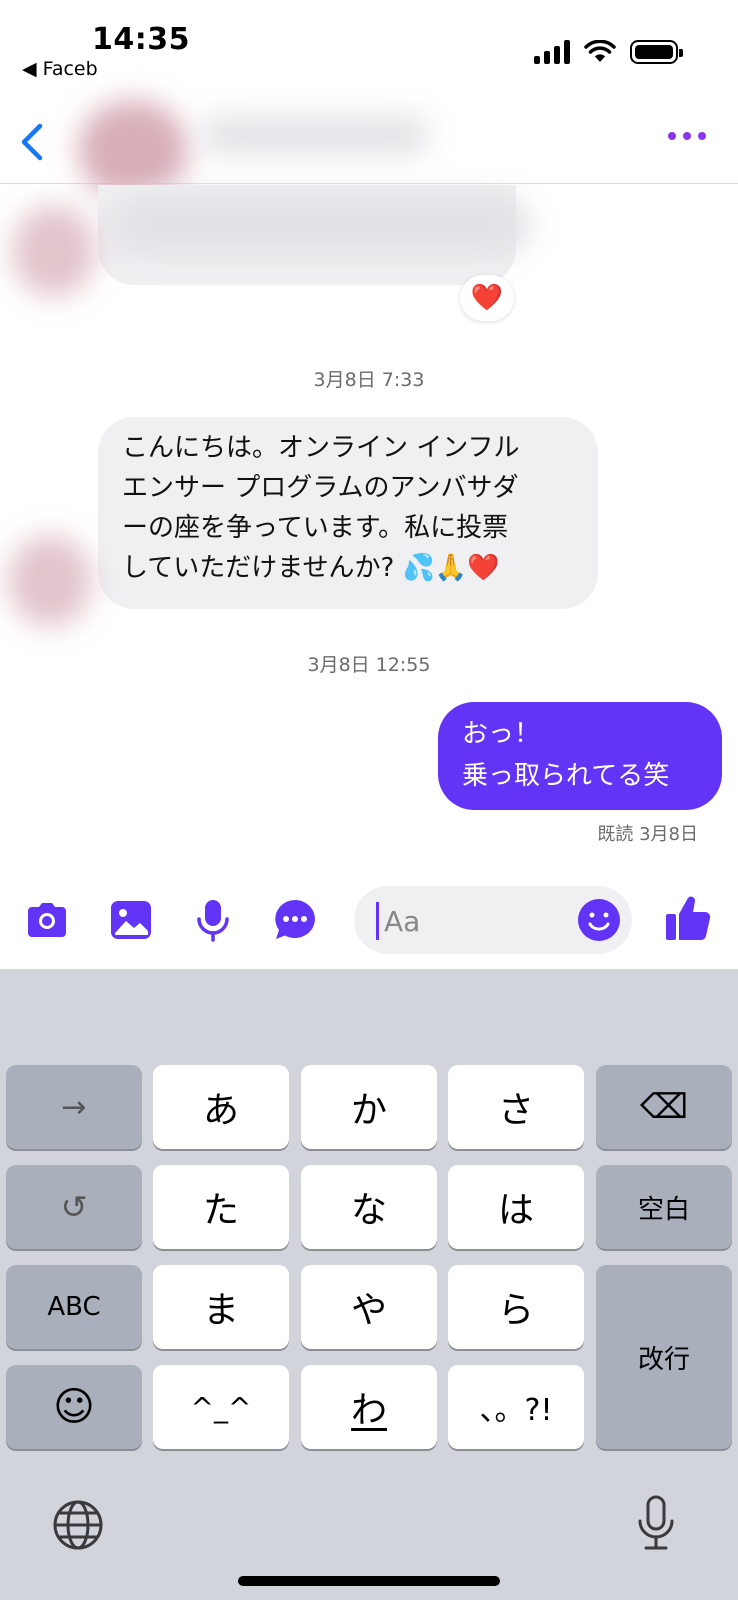 The width and height of the screenshot is (738, 1600). What do you see at coordinates (566, 776) in the screenshot?
I see `message-line: 乗っ取られてる笑` at bounding box center [566, 776].